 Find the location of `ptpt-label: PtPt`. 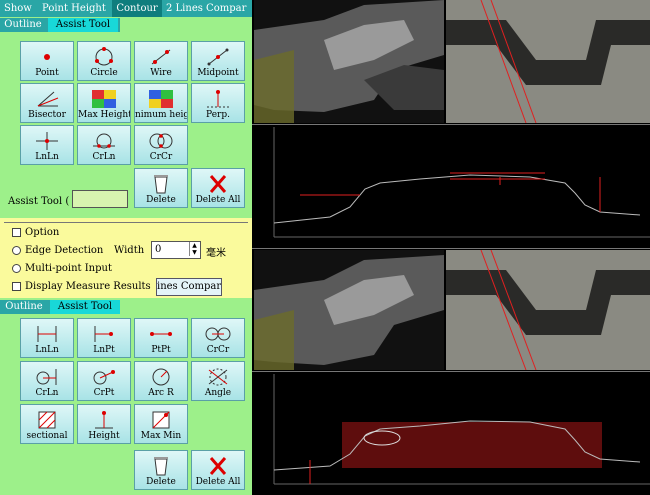

ptpt-label: PtPt is located at coordinates (161, 350).